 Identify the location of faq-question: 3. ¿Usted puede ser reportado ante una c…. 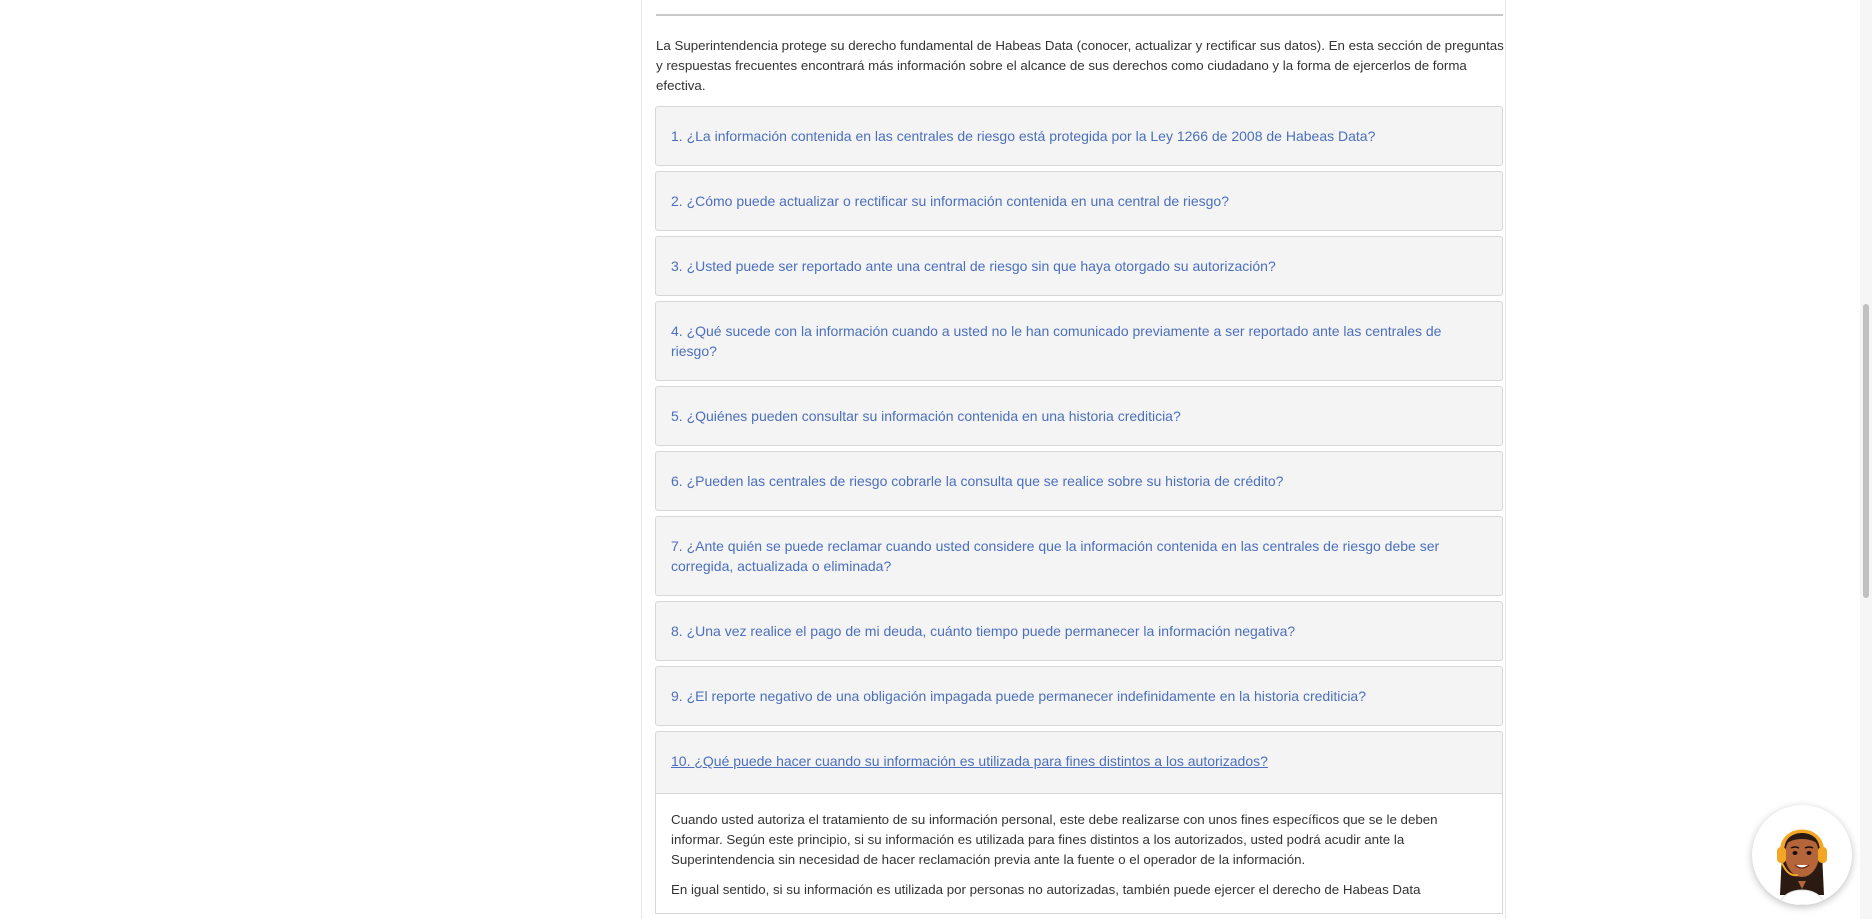
(1079, 266).